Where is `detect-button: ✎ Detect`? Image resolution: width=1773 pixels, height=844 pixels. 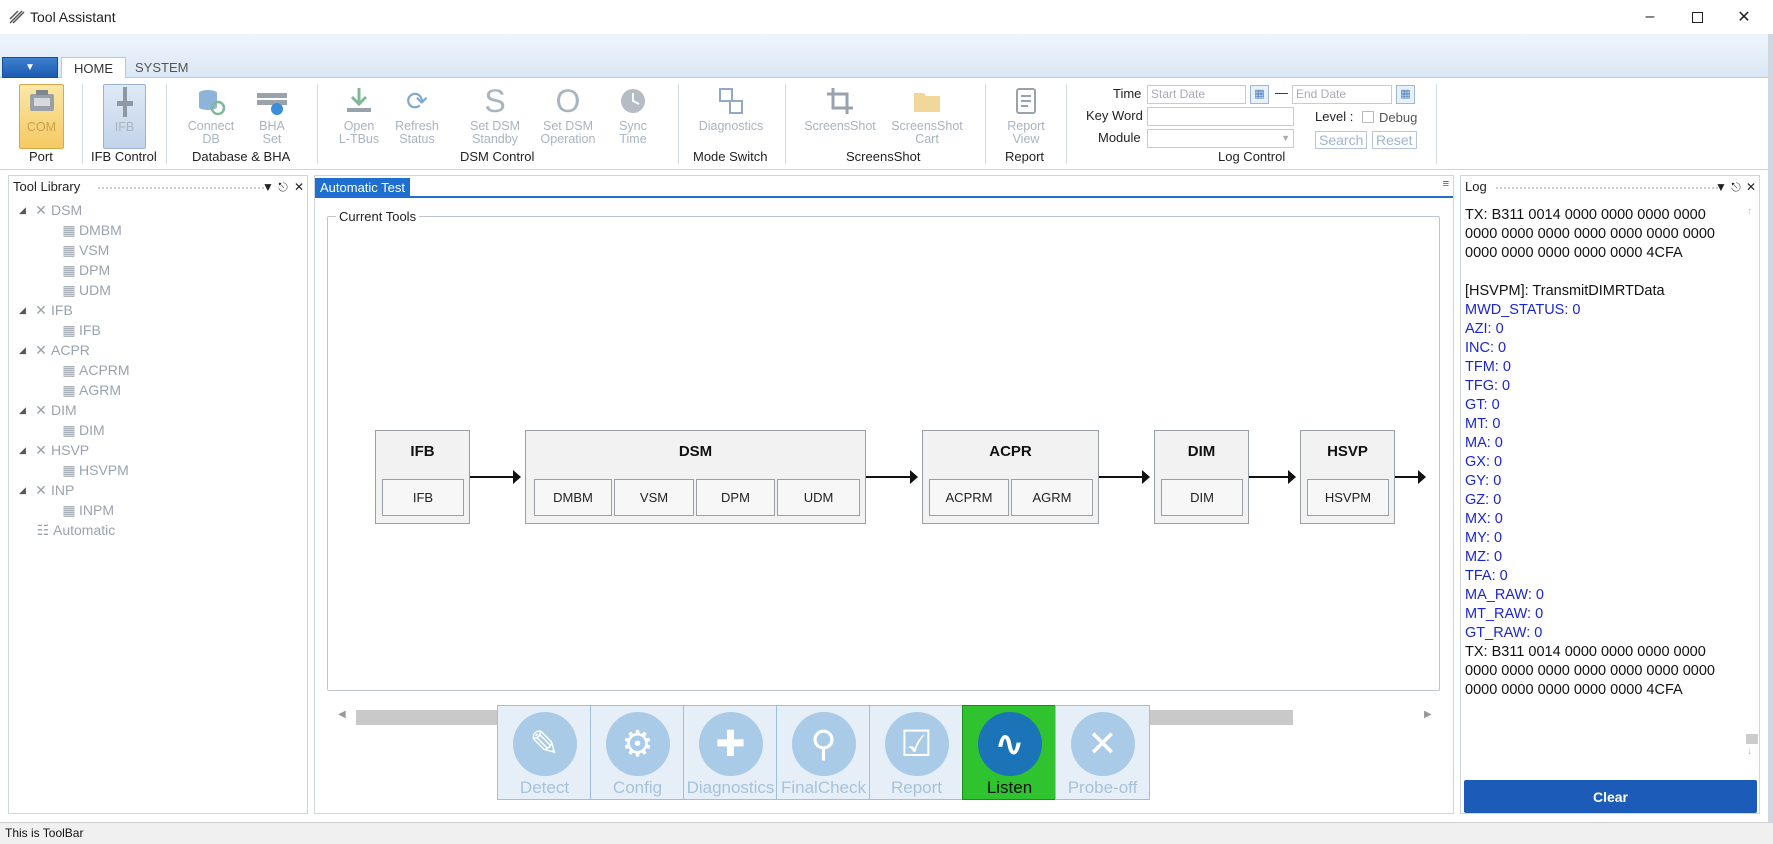 detect-button: ✎ Detect is located at coordinates (544, 752).